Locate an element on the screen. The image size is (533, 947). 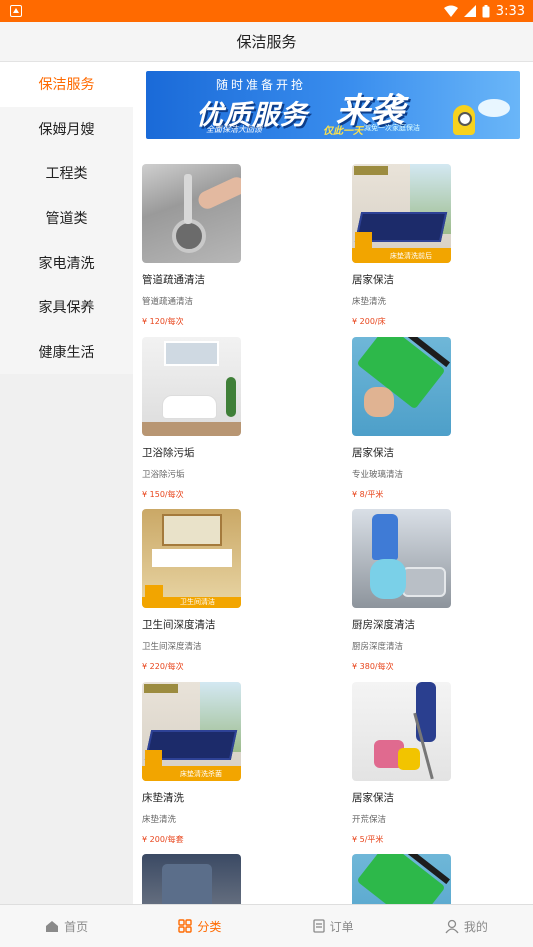
product-price: ¥ 5/平米 is located at coordinates (368, 839).